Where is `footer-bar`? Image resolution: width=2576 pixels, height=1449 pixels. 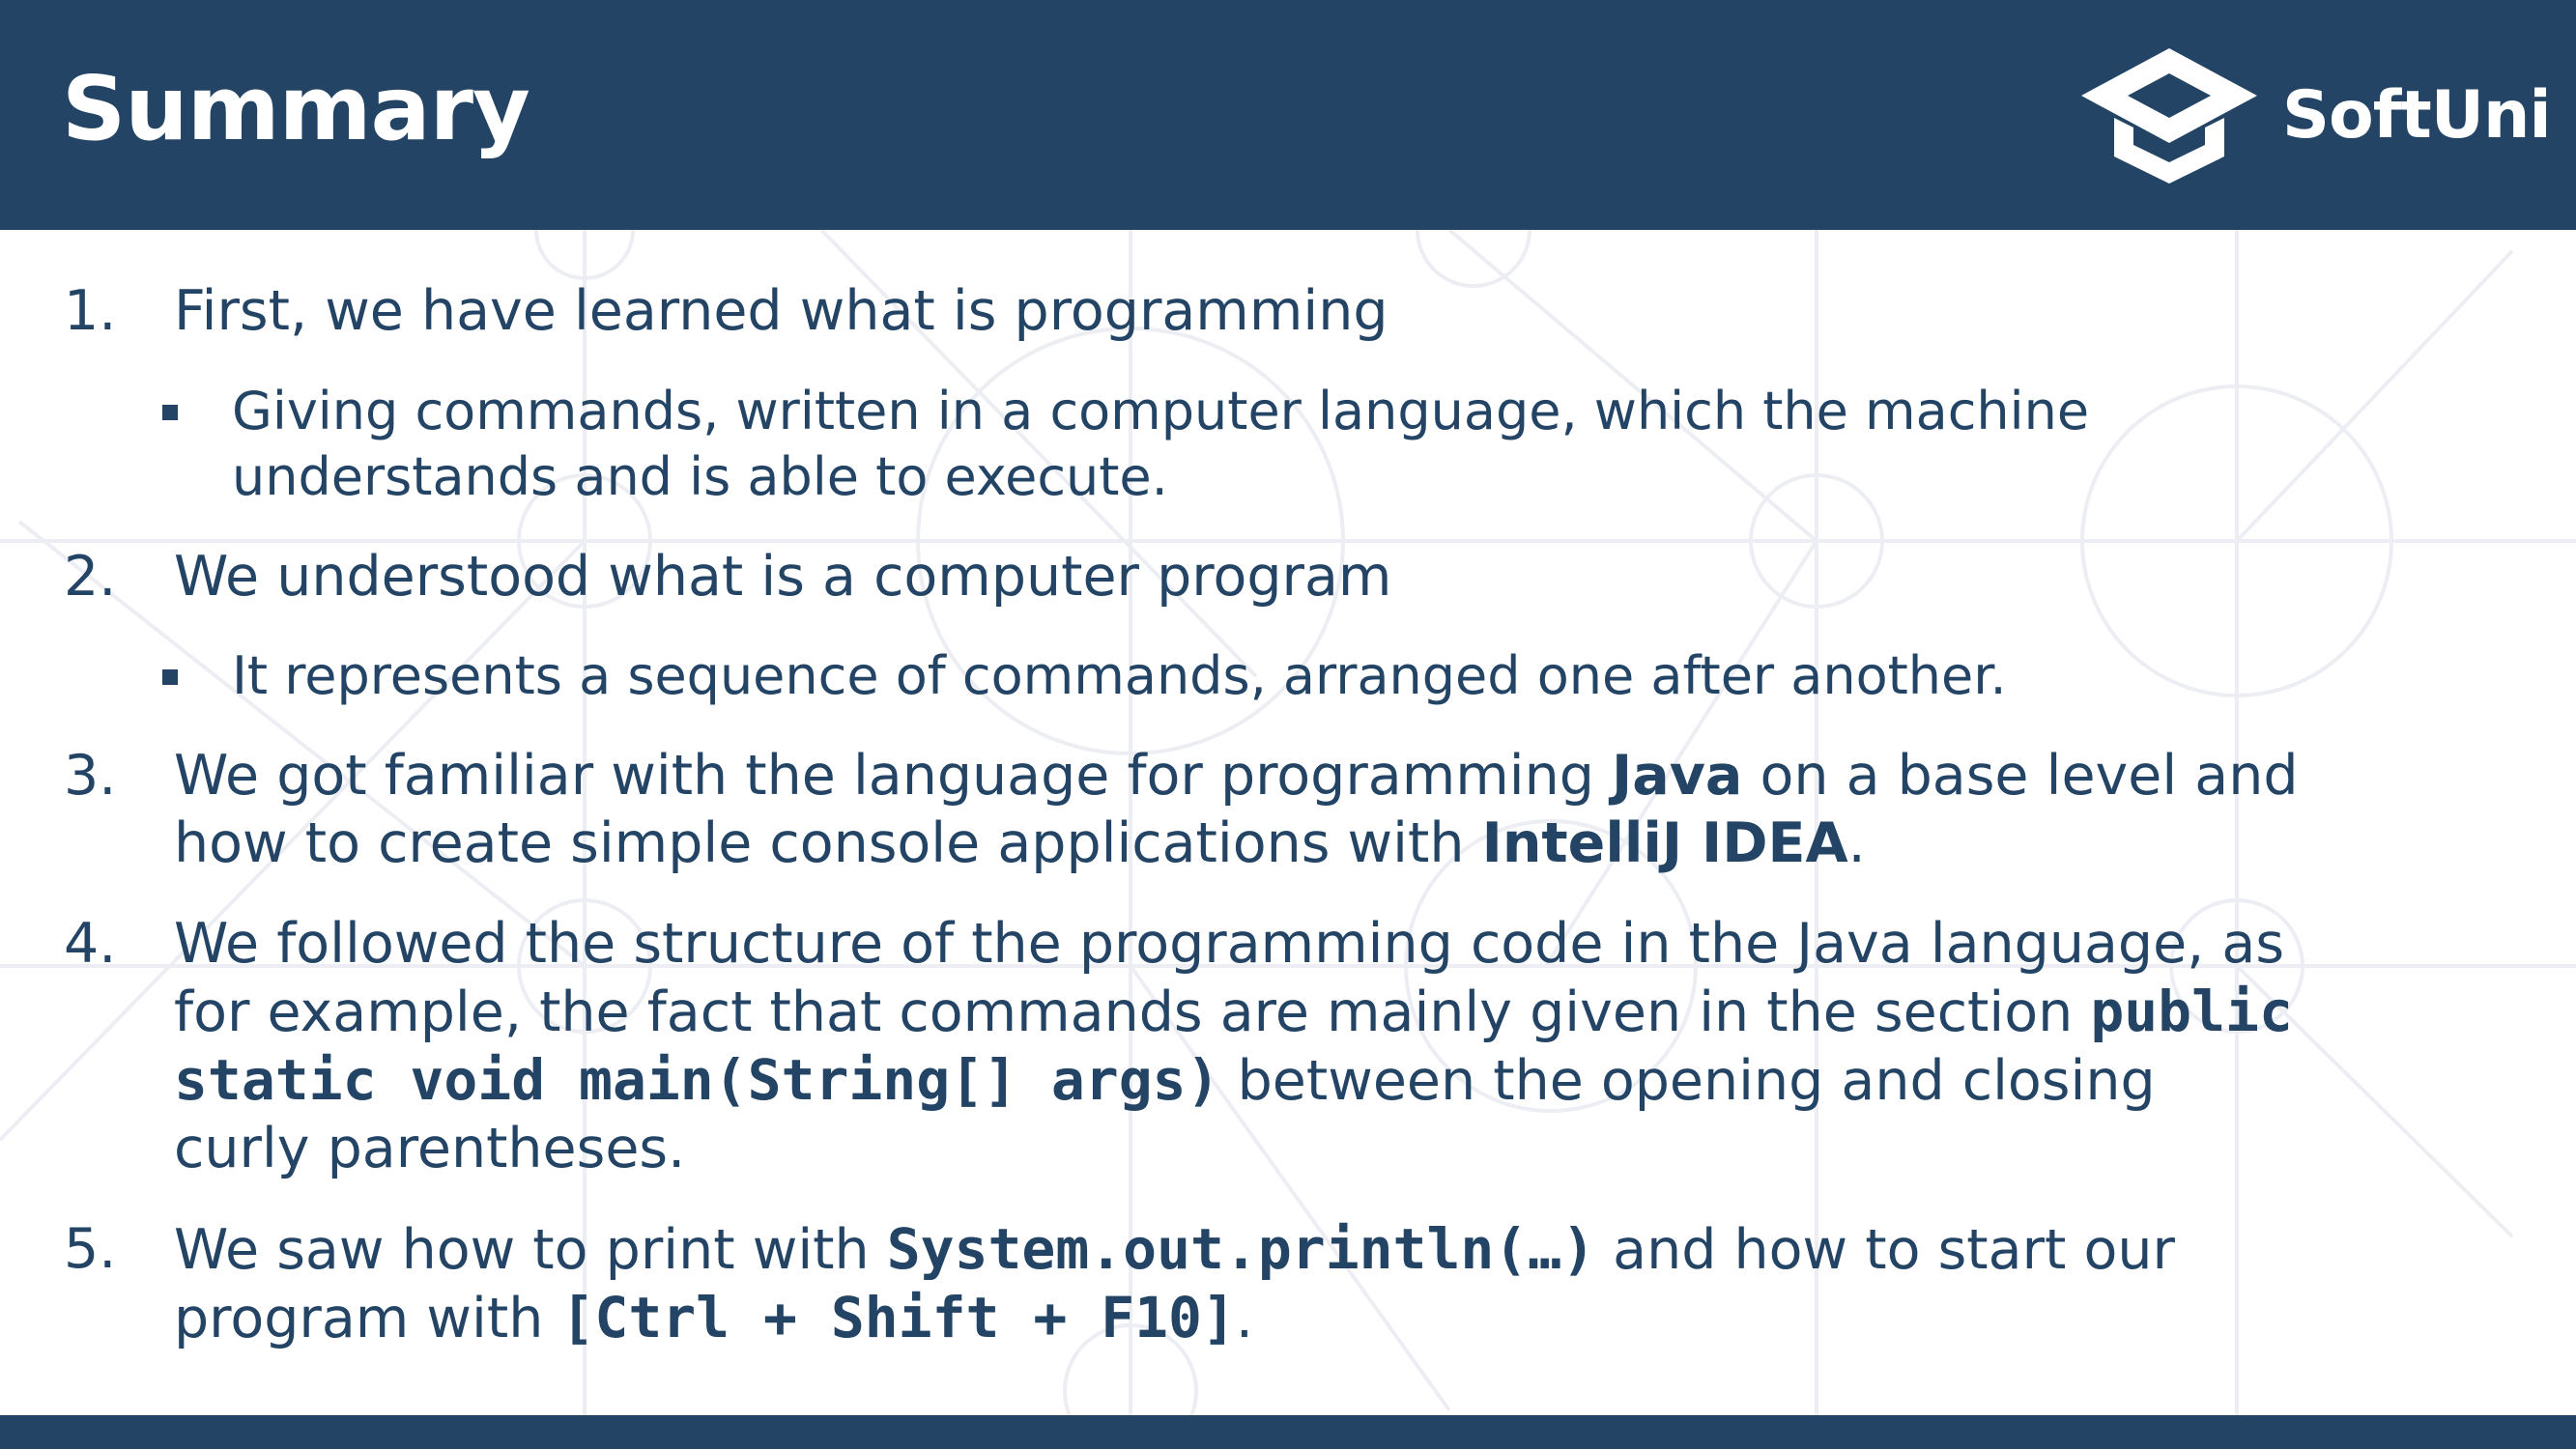 footer-bar is located at coordinates (1288, 1432).